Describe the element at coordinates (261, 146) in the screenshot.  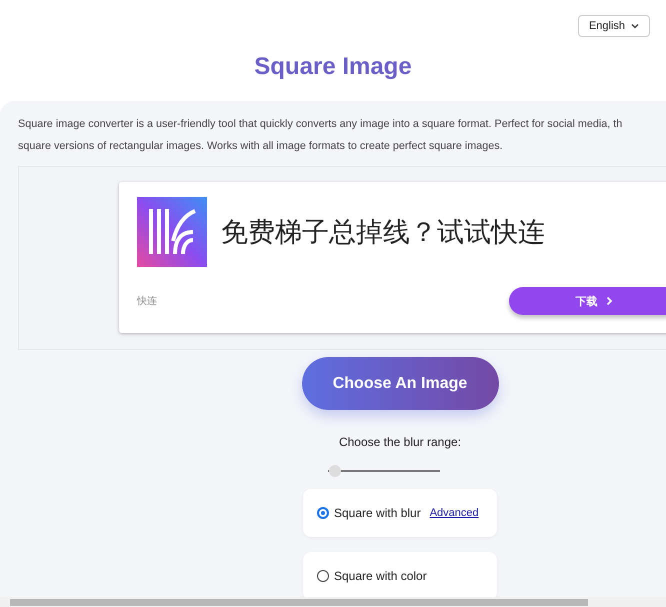
I see `description-text: square versions of rectangular images. Works with all image formats to create perfect square images.` at that location.